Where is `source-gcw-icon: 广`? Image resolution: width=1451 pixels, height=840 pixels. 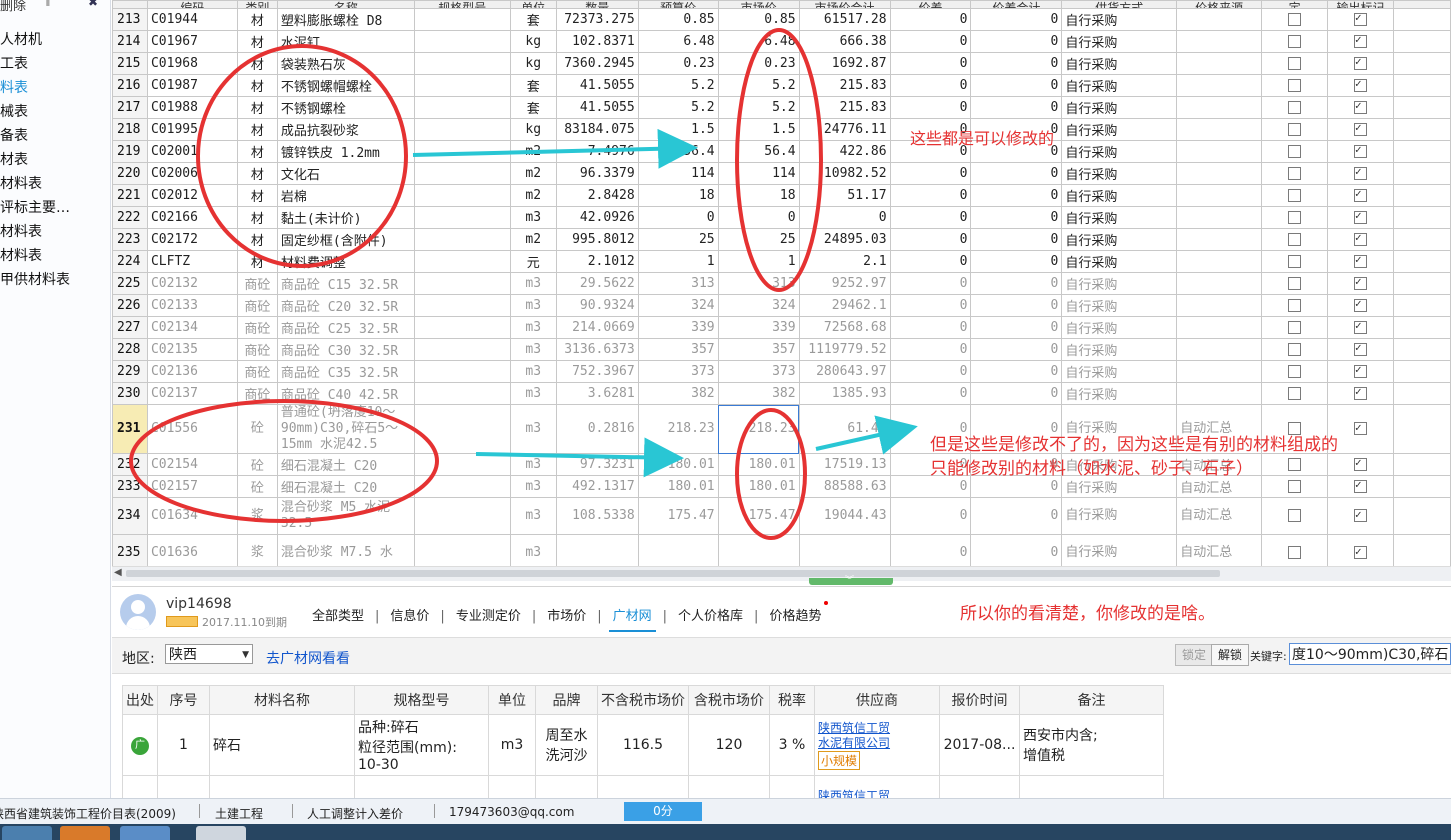
source-gcw-icon: 广 is located at coordinates (140, 745).